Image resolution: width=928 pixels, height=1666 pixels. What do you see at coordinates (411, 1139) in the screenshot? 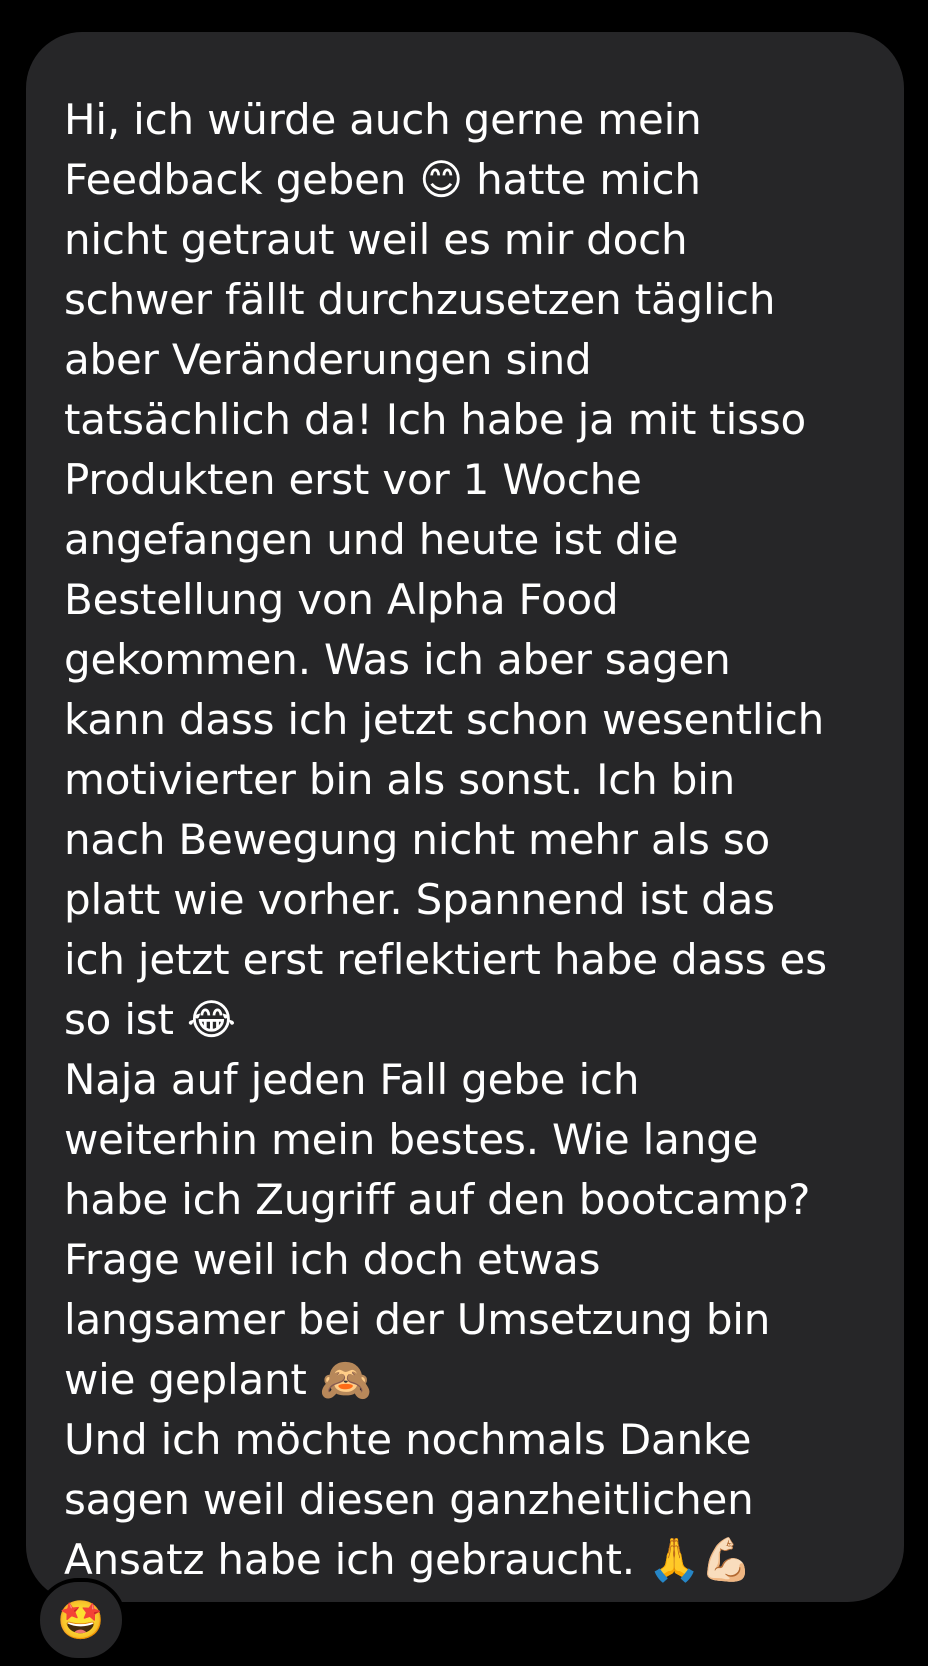
I see `message-line: weiterhin mein bestes. Wie lange` at bounding box center [411, 1139].